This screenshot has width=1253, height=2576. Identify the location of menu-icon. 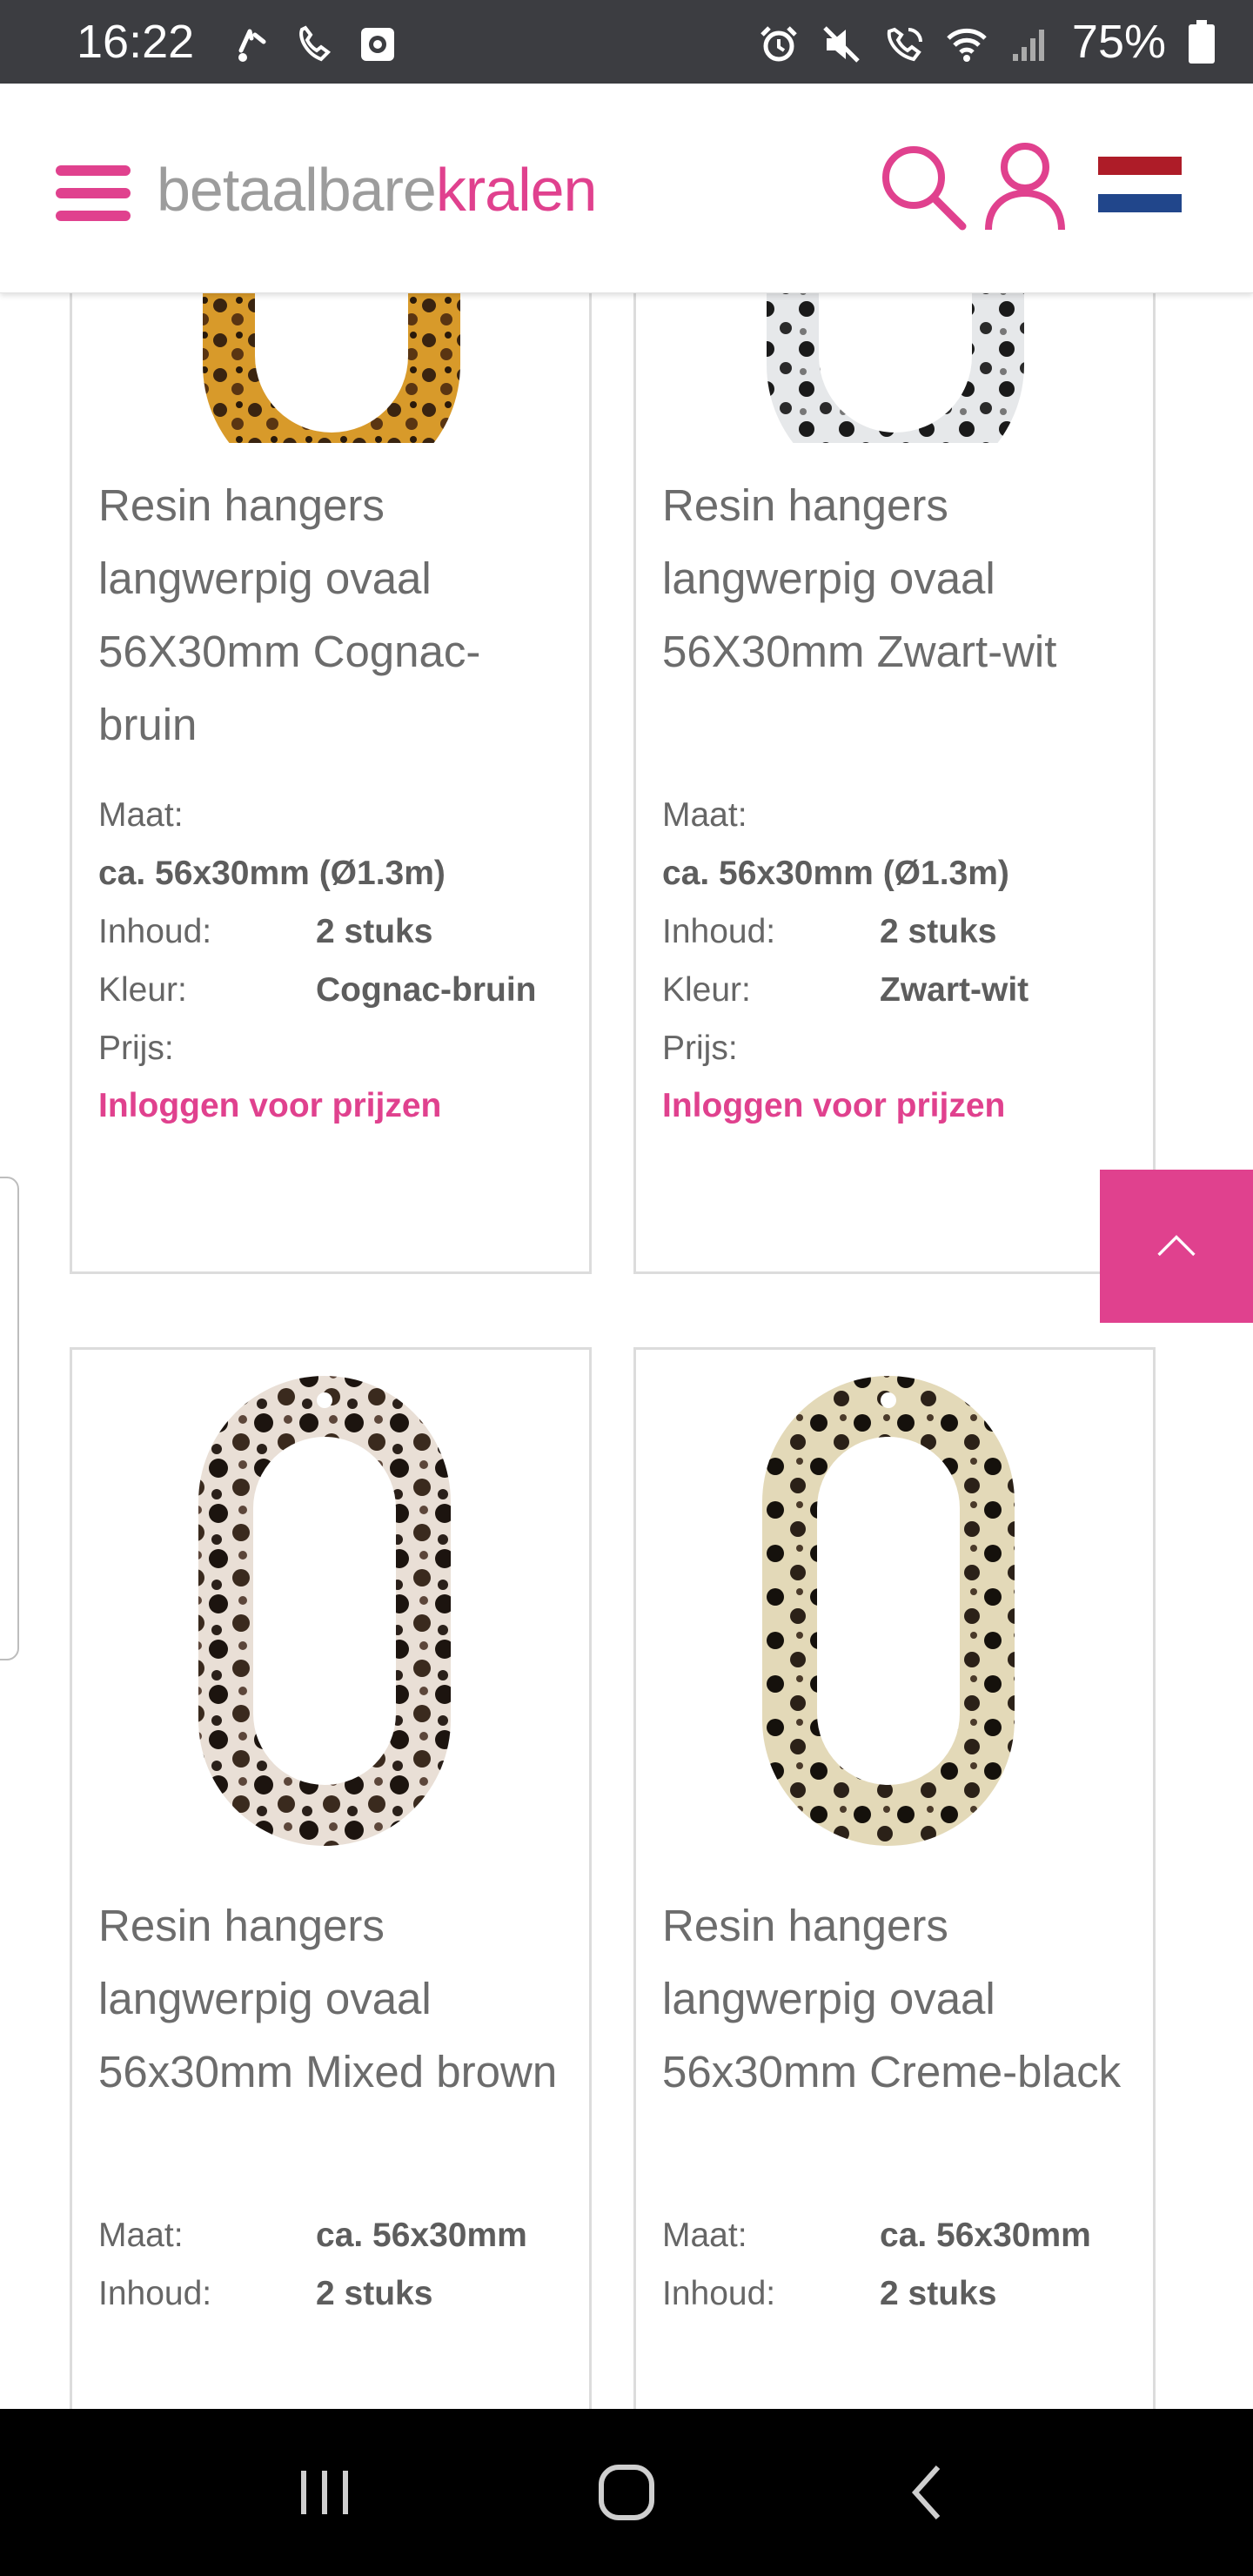
(93, 193).